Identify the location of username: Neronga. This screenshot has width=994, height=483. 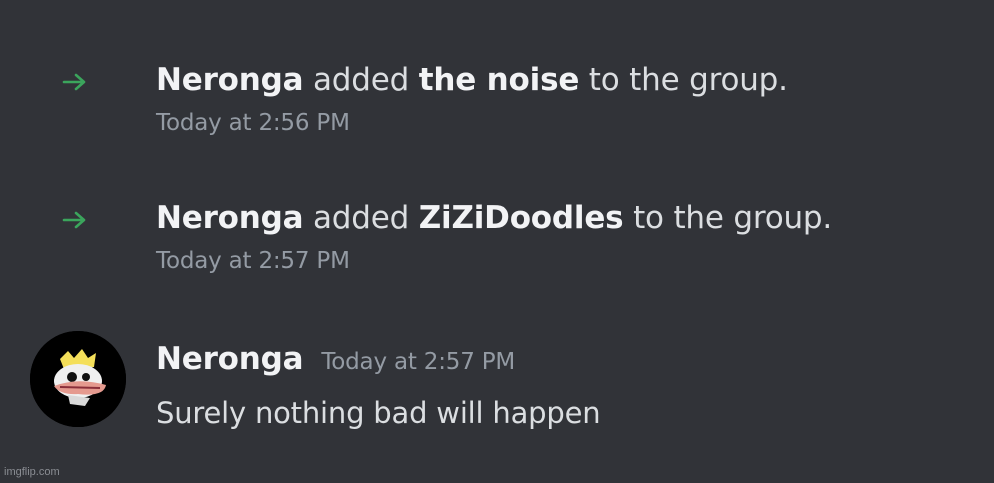
(230, 359).